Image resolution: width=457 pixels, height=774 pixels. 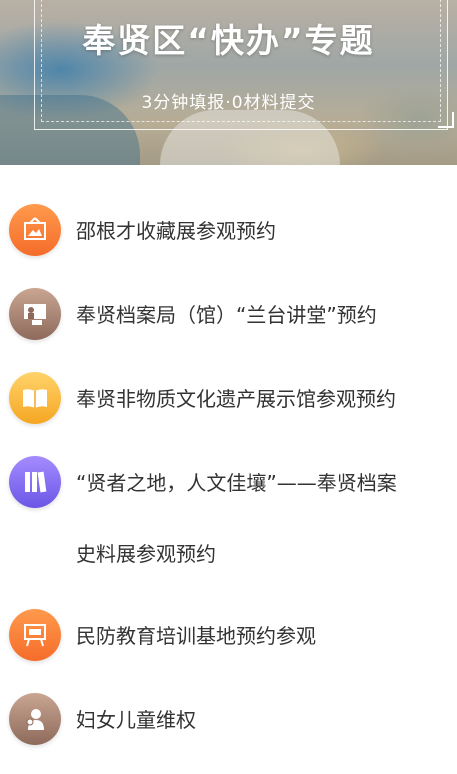 I want to click on list-item-heritage-museum: 奉贤非物质文化遗产展示馆参观预约, so click(x=228, y=398).